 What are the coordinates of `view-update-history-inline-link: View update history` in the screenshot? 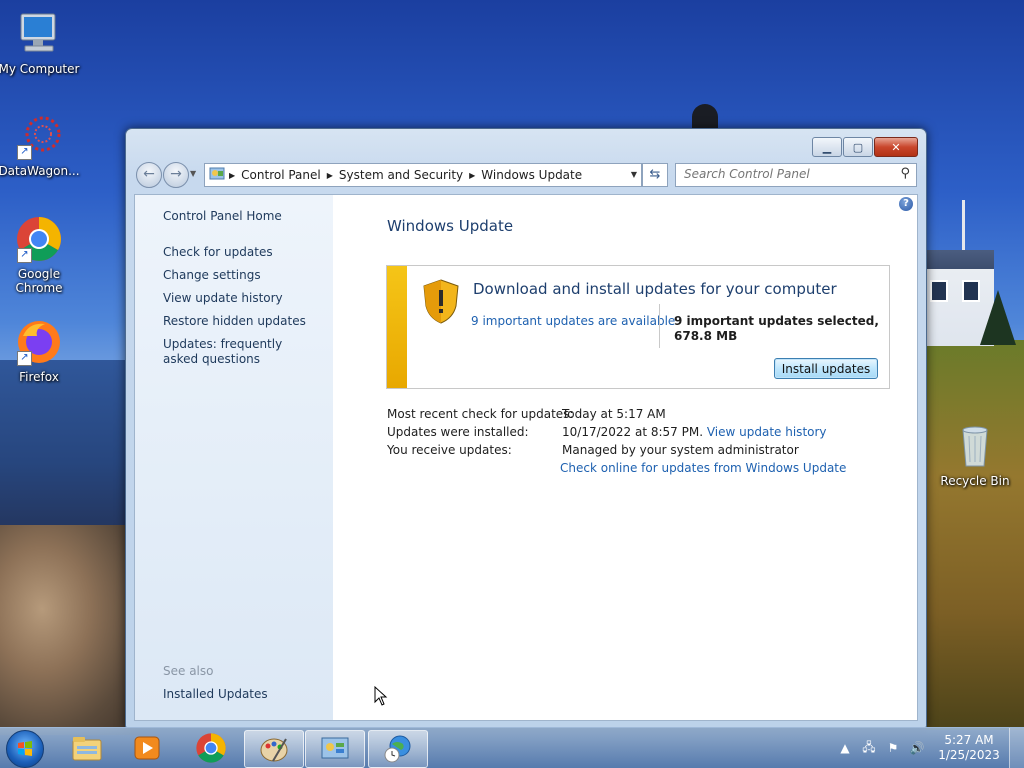 It's located at (767, 432).